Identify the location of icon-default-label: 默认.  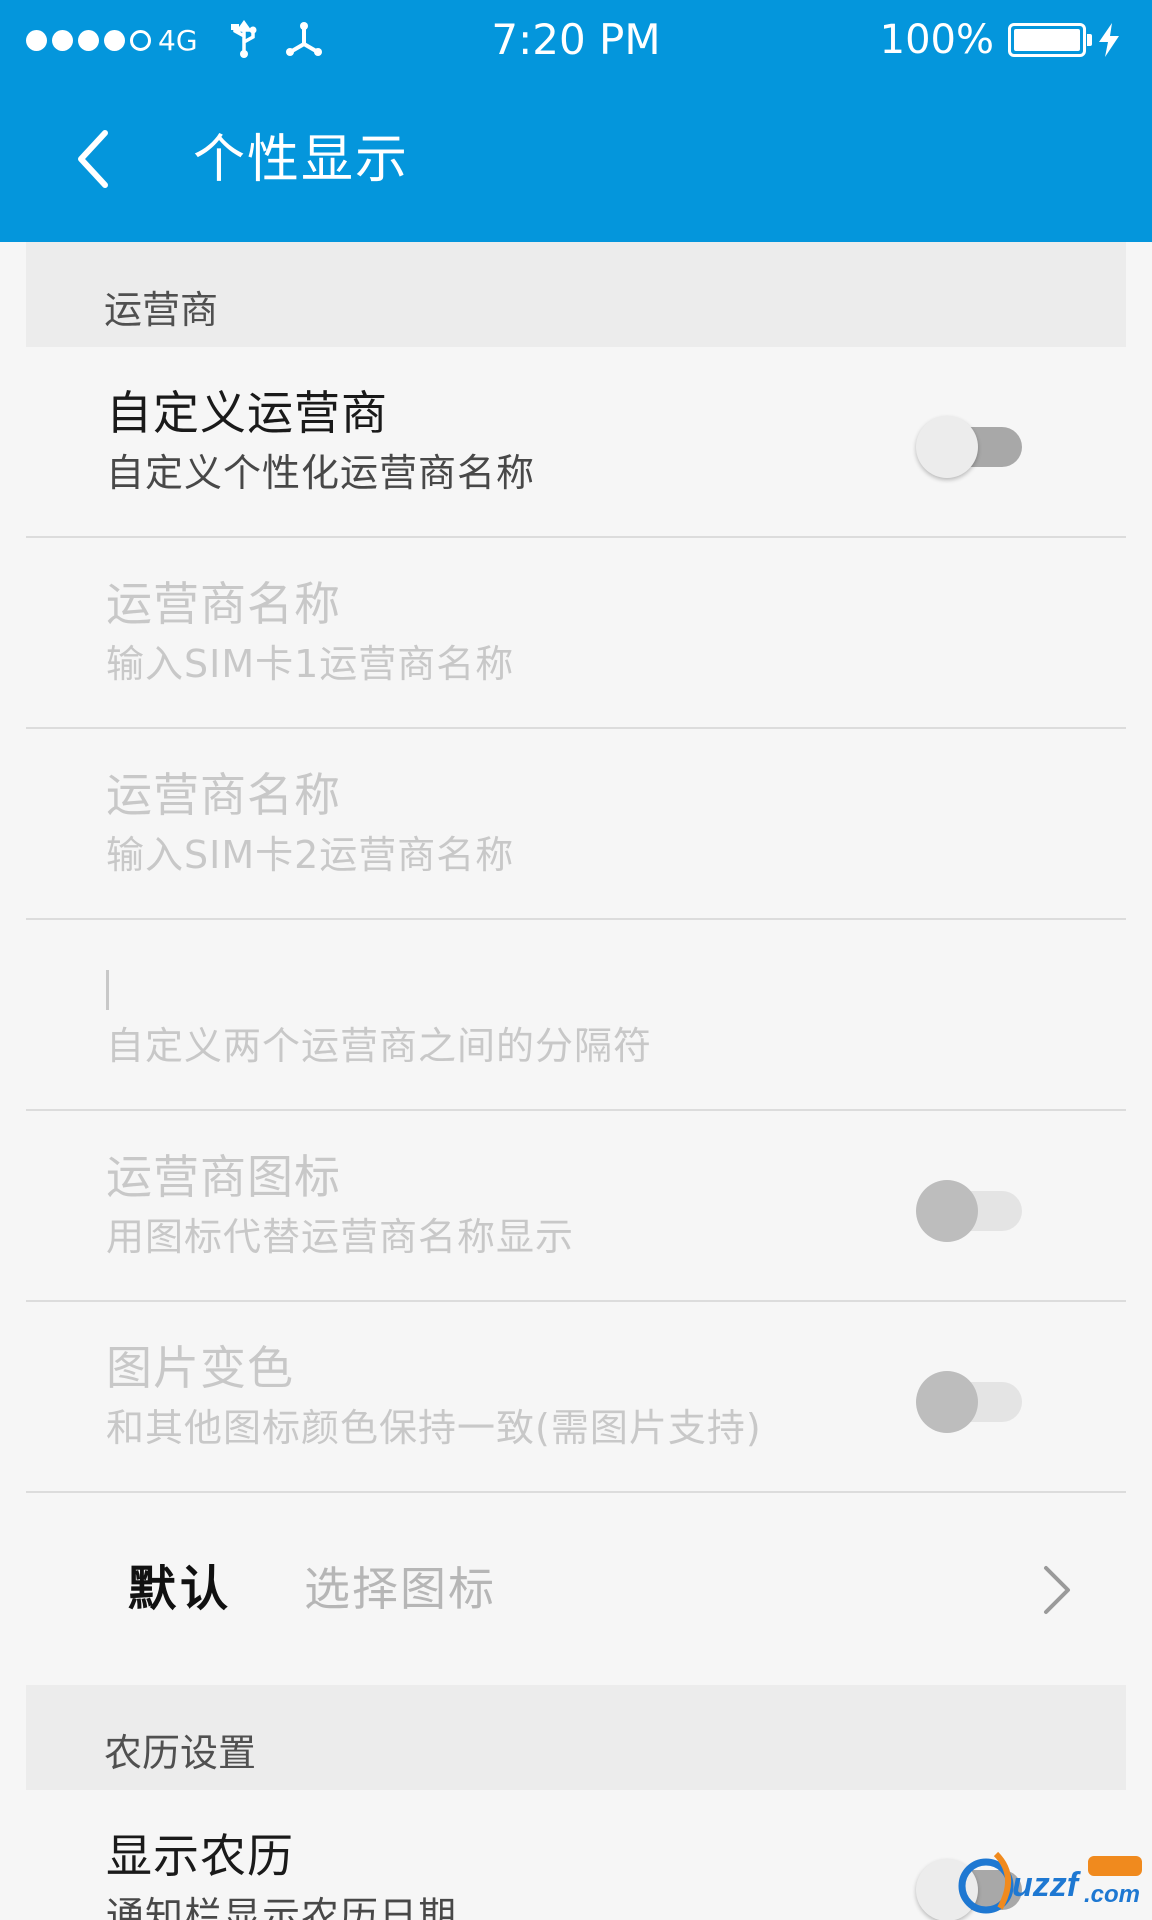
(180, 1589).